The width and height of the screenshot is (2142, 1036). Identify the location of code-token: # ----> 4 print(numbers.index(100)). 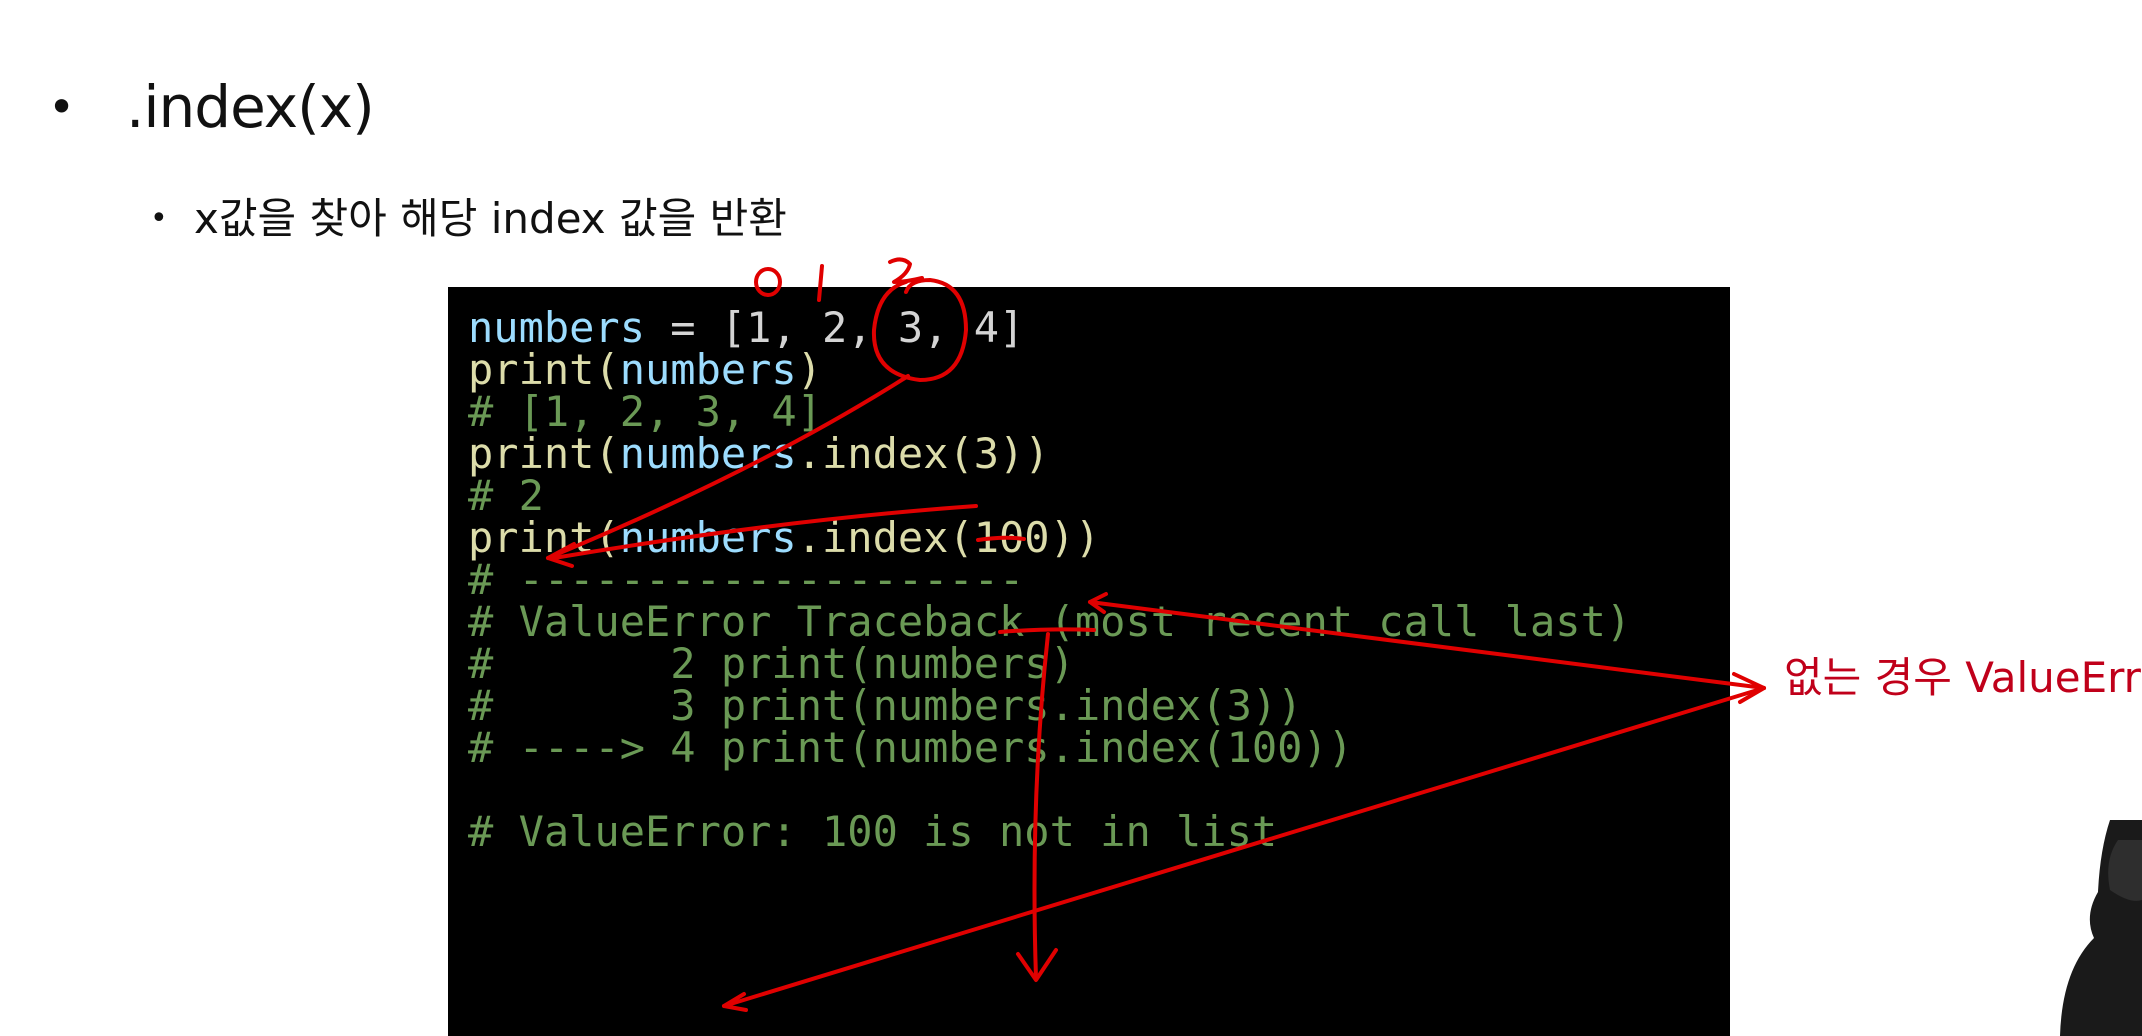
(911, 747).